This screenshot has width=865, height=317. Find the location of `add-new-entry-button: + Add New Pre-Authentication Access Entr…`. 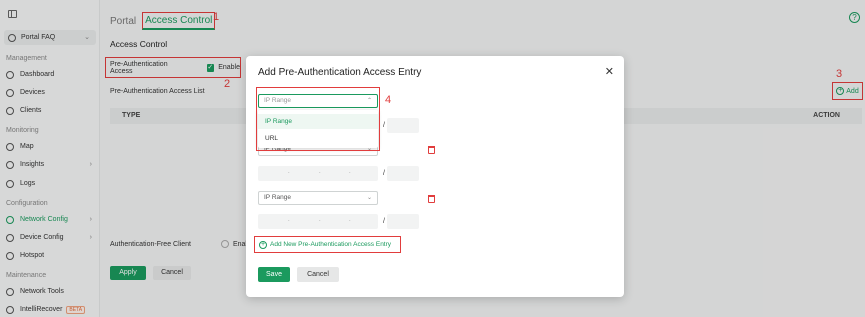

add-new-entry-button: + Add New Pre-Authentication Access Entr… is located at coordinates (327, 244).